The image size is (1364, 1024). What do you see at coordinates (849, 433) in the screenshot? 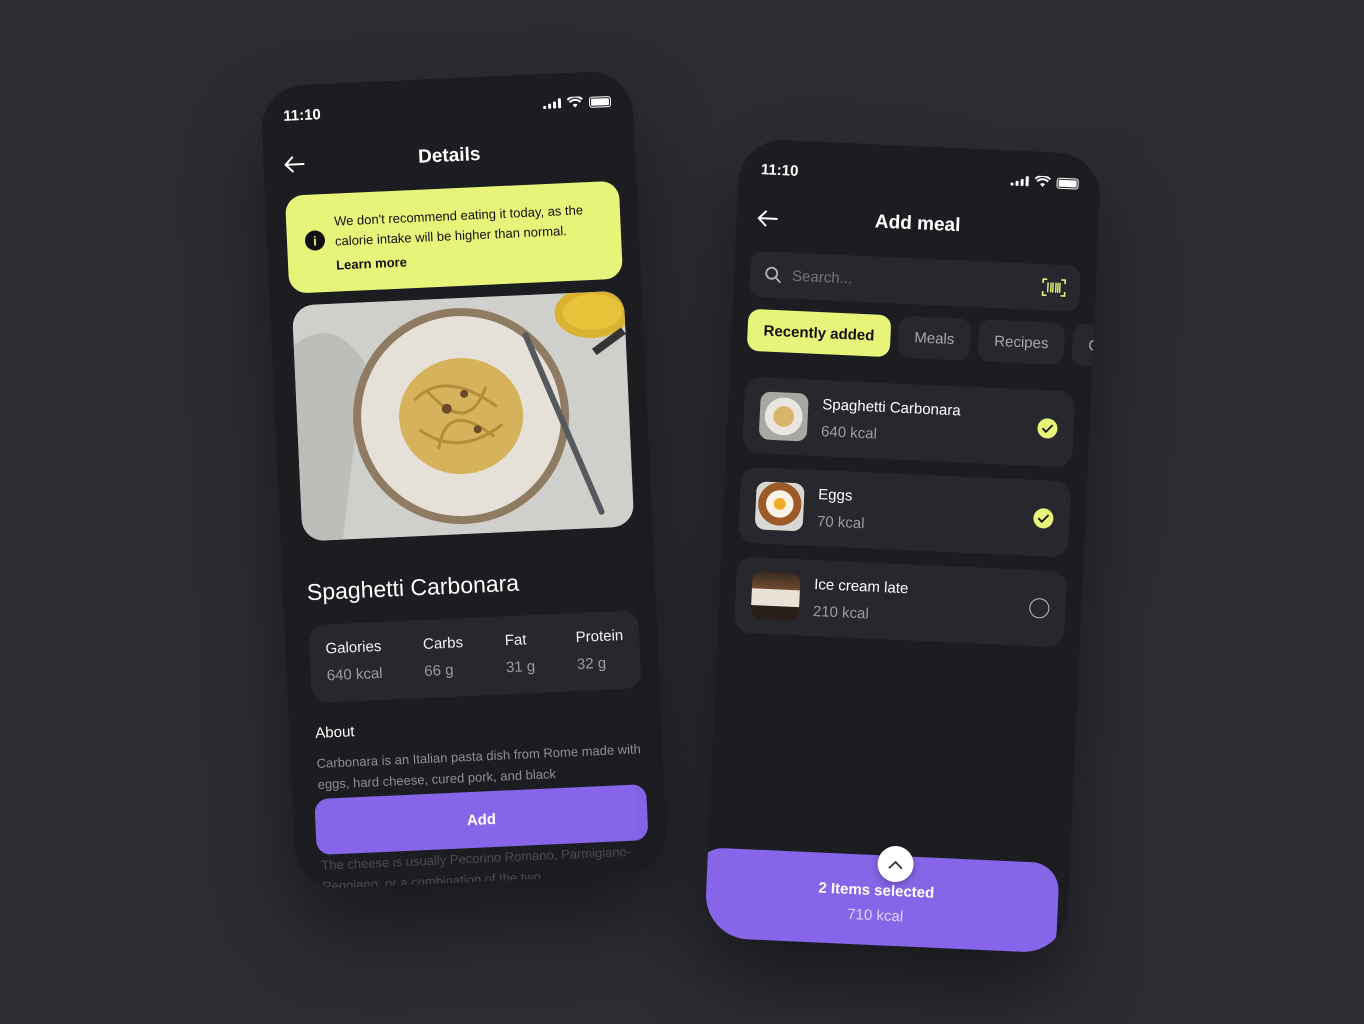
I see `meal-kcal: 640 kcal` at bounding box center [849, 433].